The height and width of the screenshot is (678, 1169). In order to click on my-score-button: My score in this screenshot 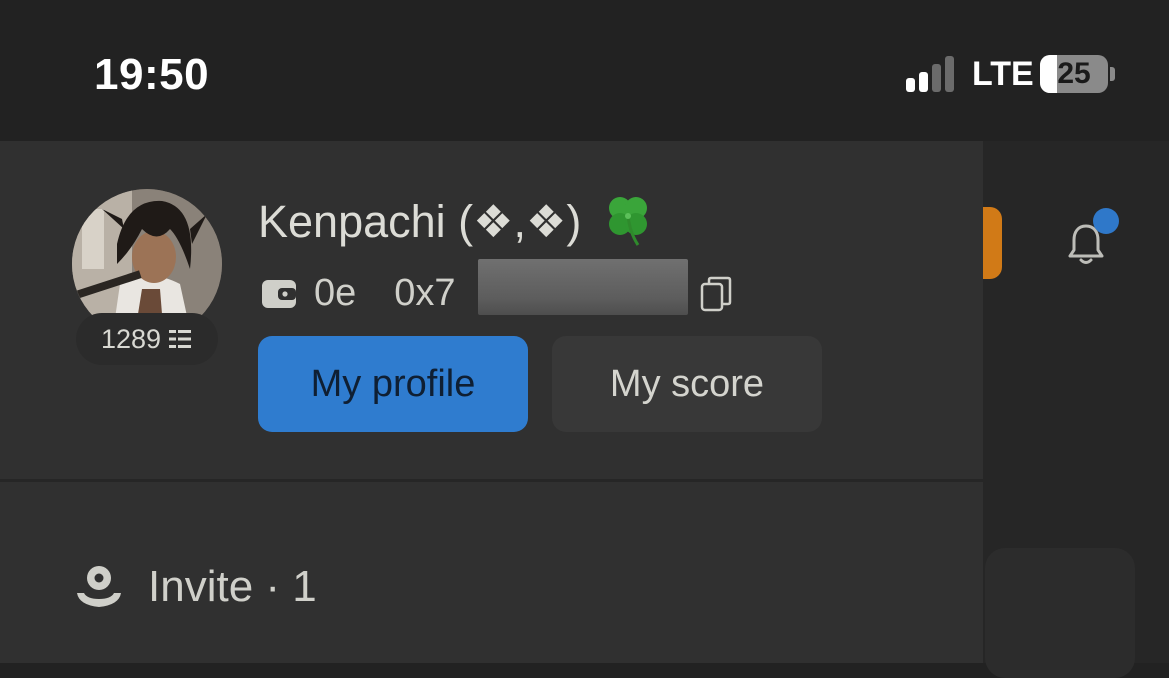, I will do `click(687, 384)`.